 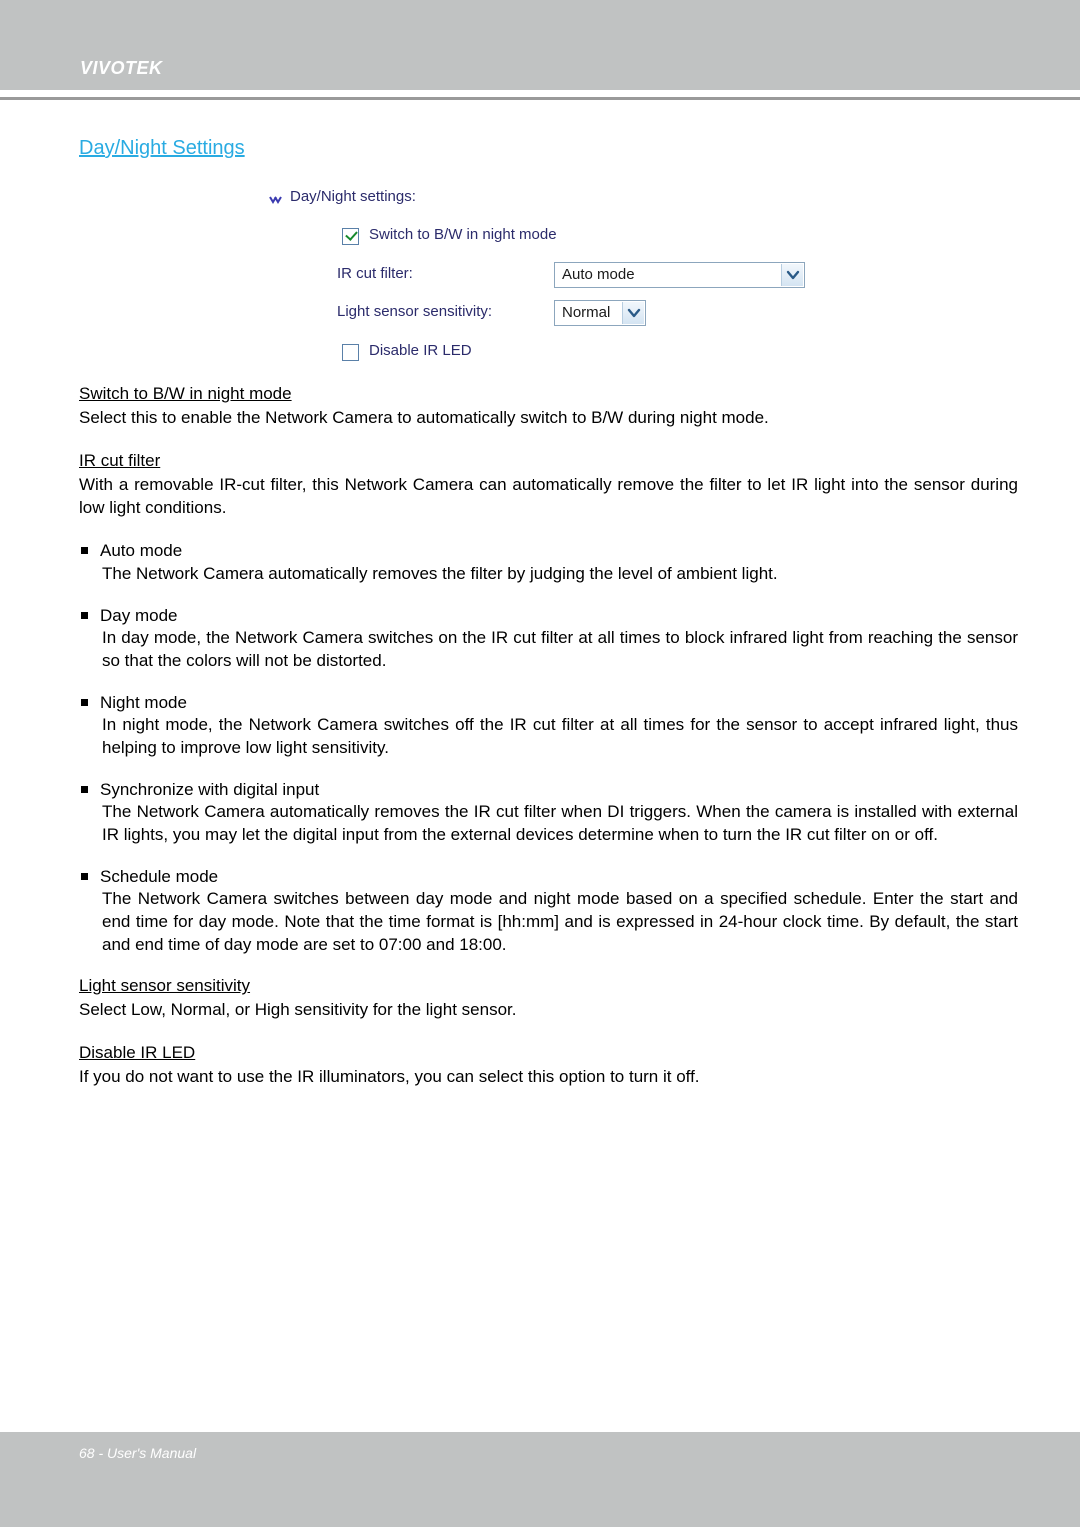 What do you see at coordinates (185, 393) in the screenshot?
I see `switch-bw-term: Switch to B/W in night mode` at bounding box center [185, 393].